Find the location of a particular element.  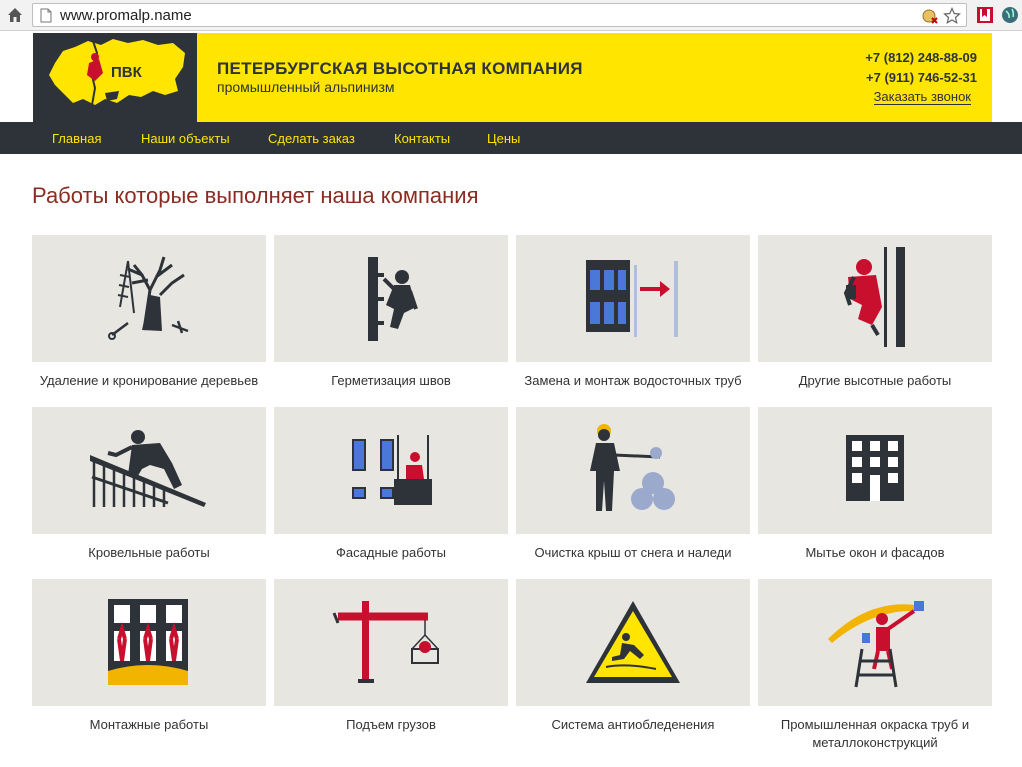

page-icon is located at coordinates (46, 15).